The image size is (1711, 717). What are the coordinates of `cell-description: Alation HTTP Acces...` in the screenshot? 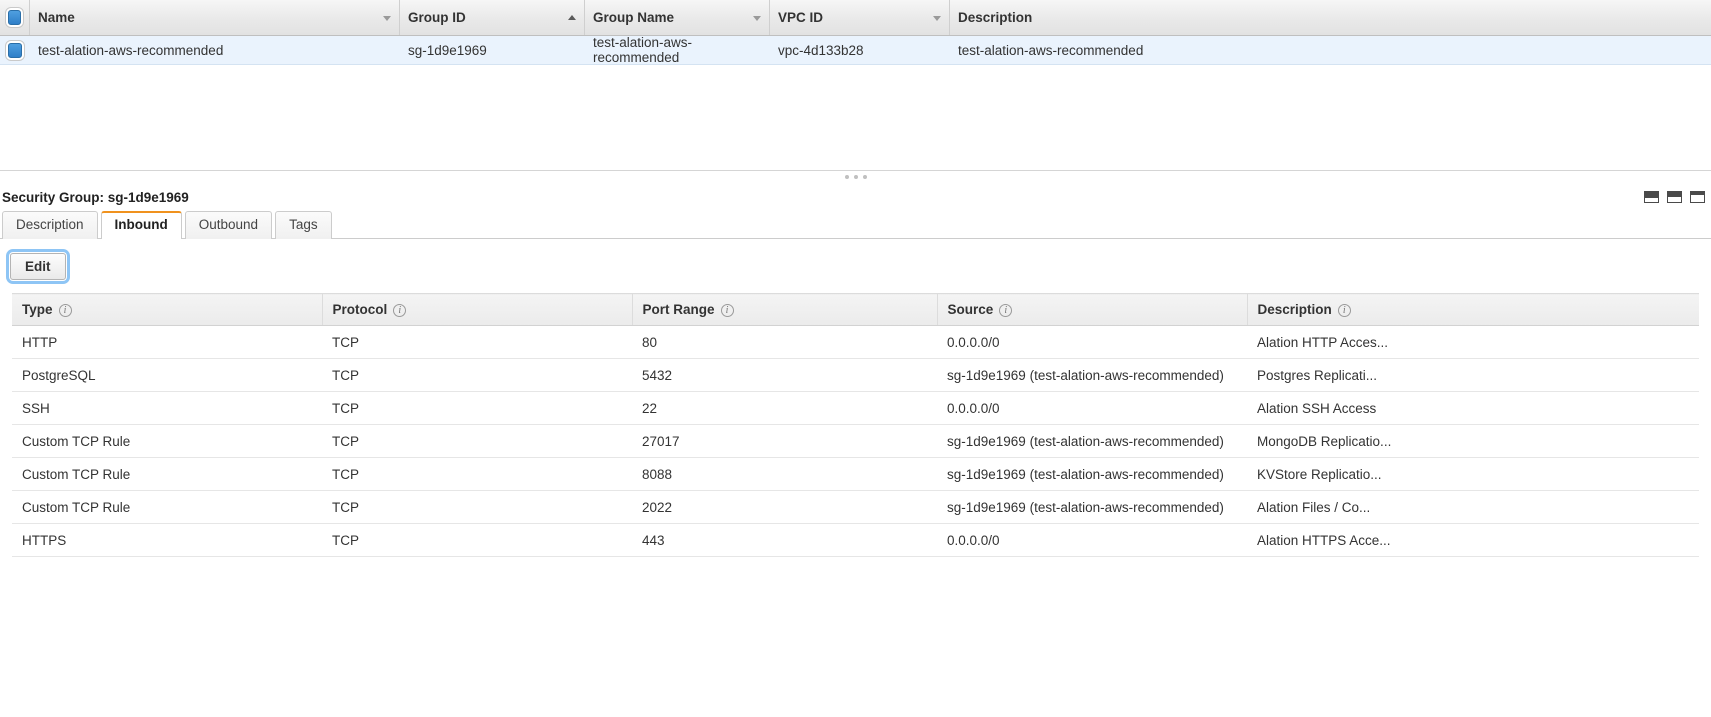 It's located at (1473, 342).